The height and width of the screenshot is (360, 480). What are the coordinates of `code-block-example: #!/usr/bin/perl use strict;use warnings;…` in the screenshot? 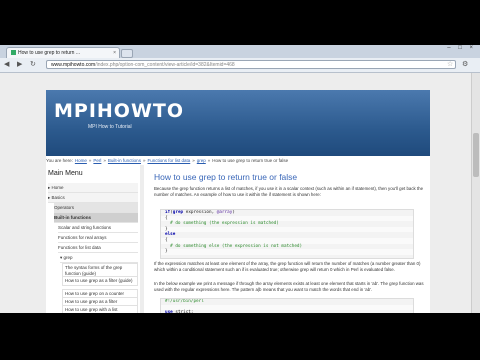 It's located at (287, 305).